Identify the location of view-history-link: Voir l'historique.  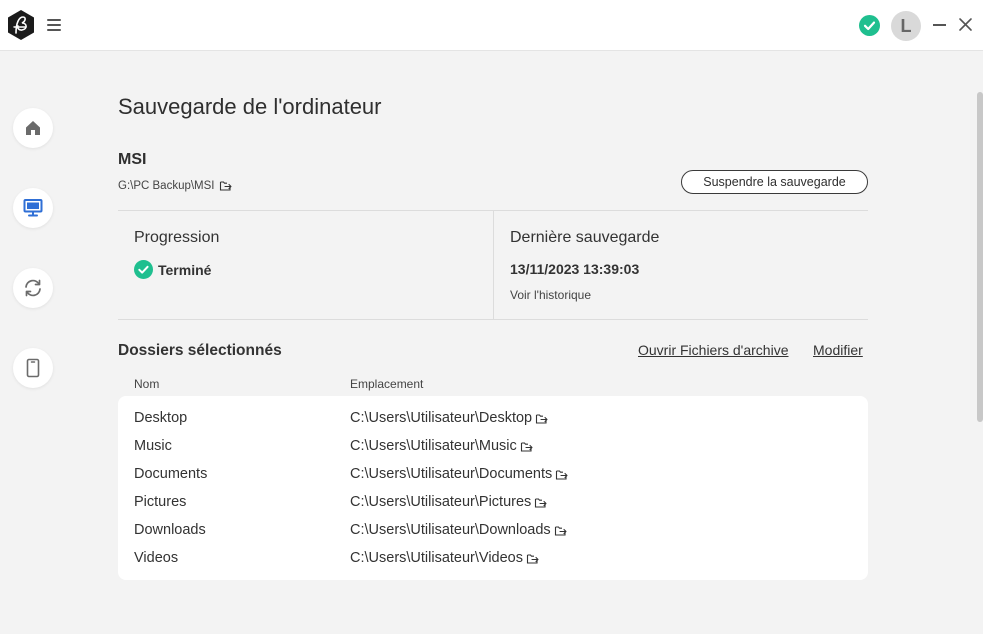
(550, 295).